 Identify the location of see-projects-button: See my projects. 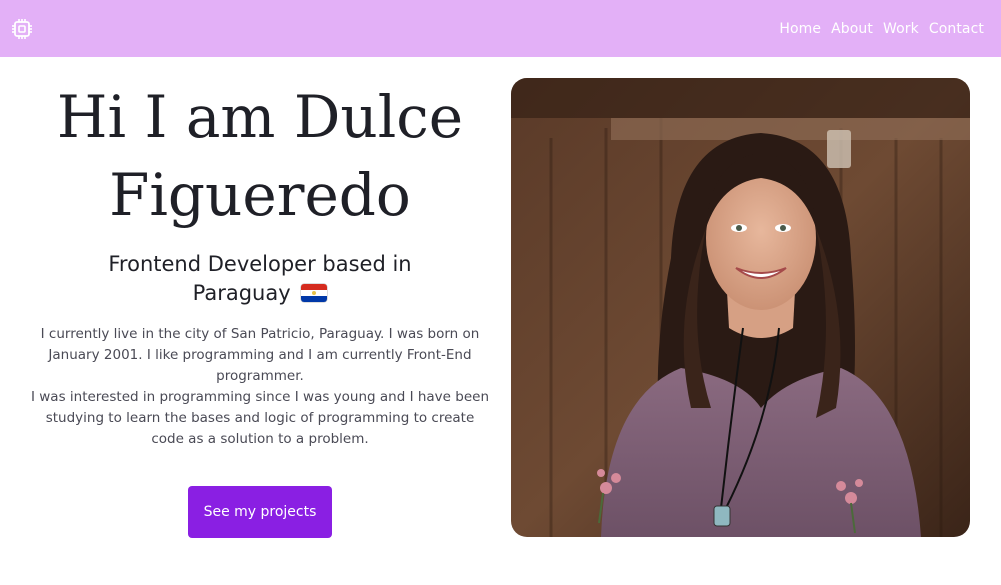
(260, 512).